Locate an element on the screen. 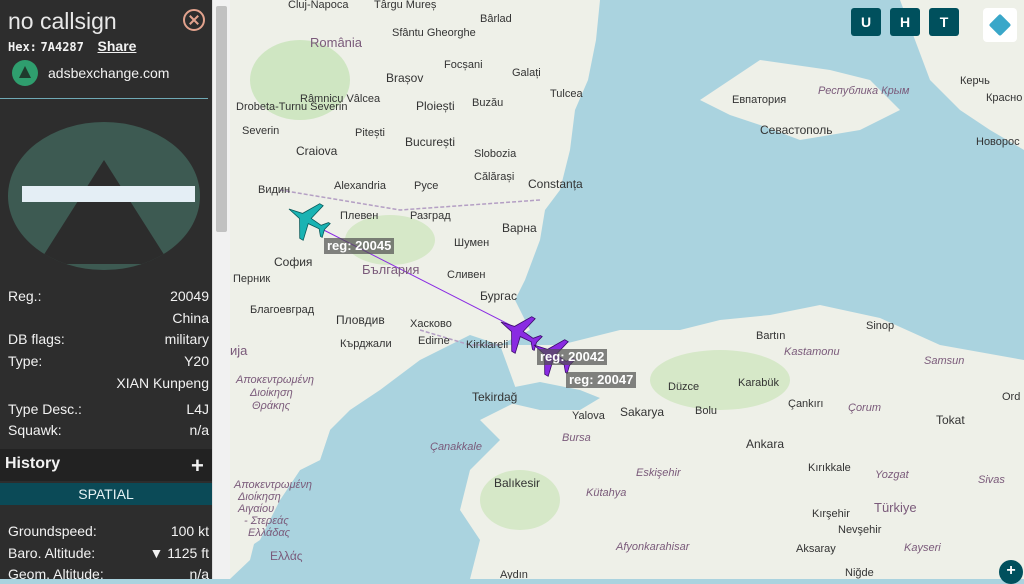  aircraft-label: reg: 20042 is located at coordinates (572, 357).